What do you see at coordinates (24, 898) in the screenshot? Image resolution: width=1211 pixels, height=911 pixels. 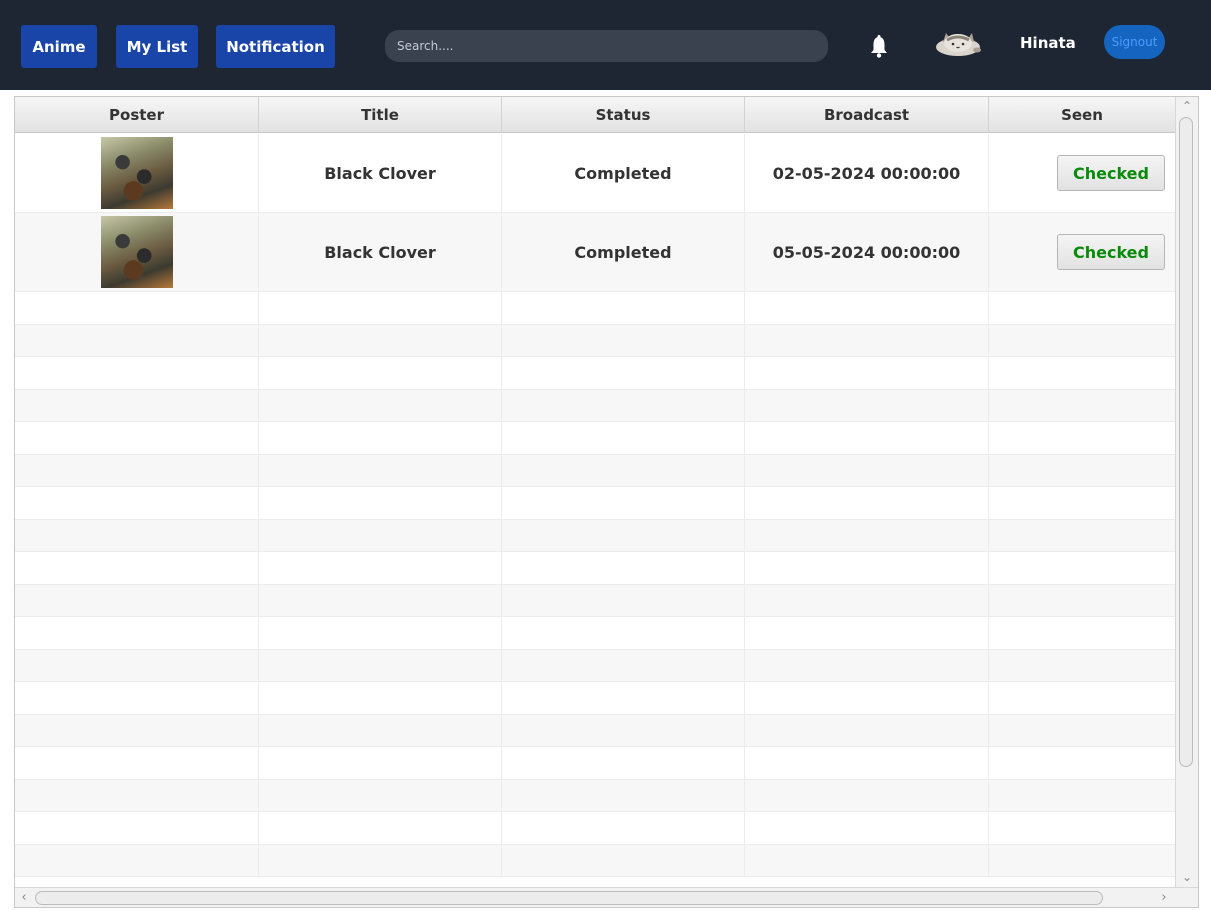 I see `scroll-left-arrow-icon: ‹` at bounding box center [24, 898].